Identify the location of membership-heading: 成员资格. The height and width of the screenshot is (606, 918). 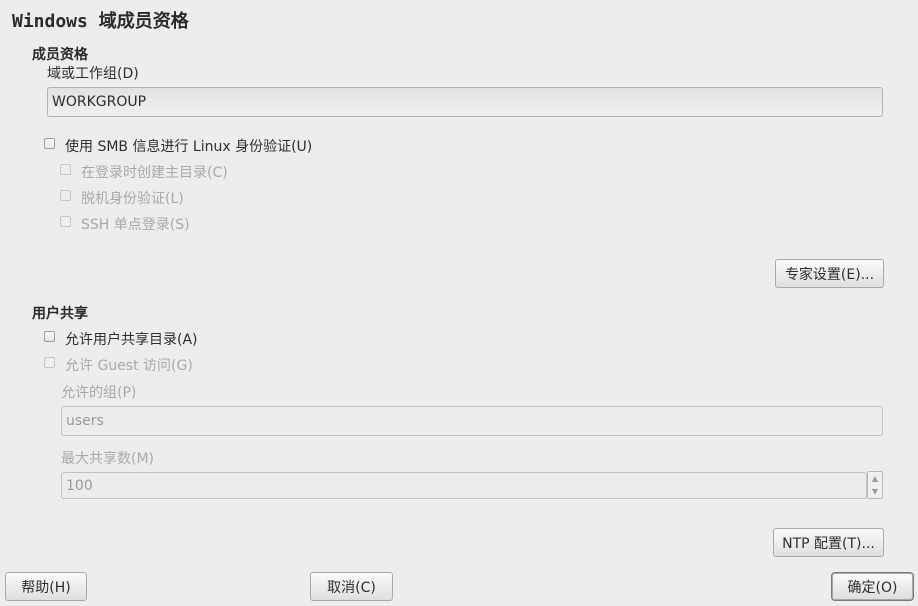
(60, 55).